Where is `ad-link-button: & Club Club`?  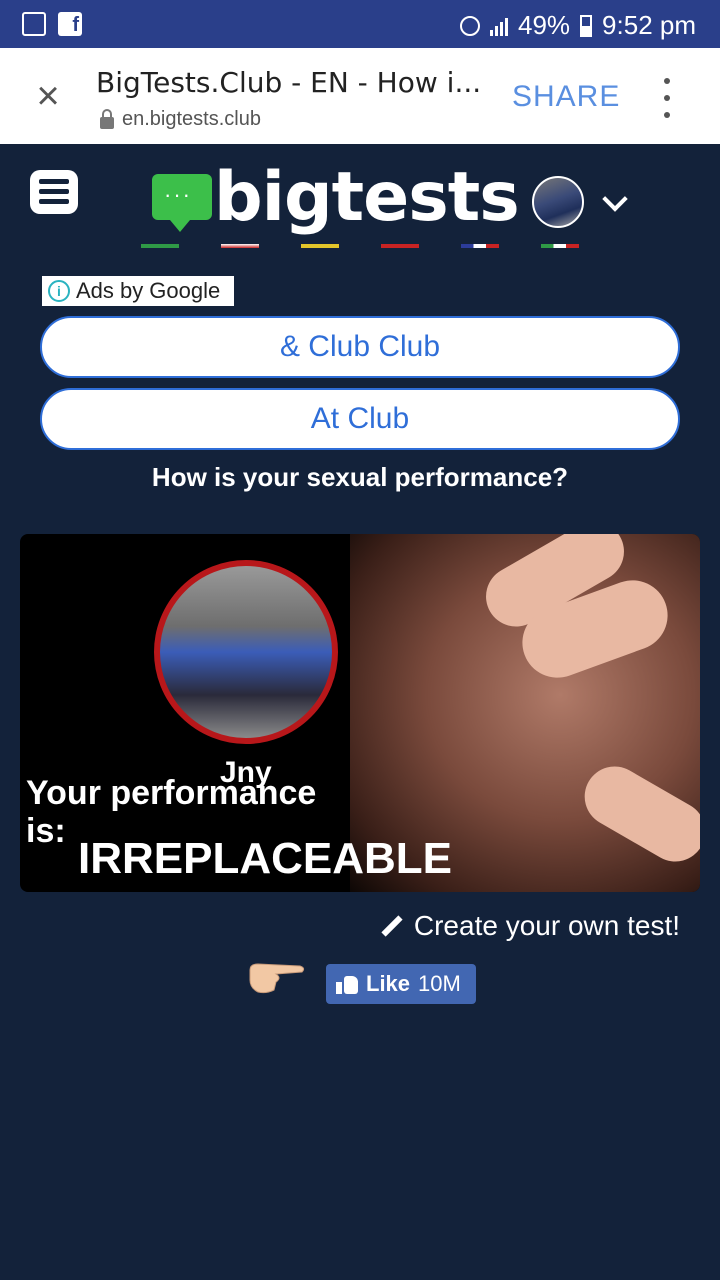 ad-link-button: & Club Club is located at coordinates (360, 347).